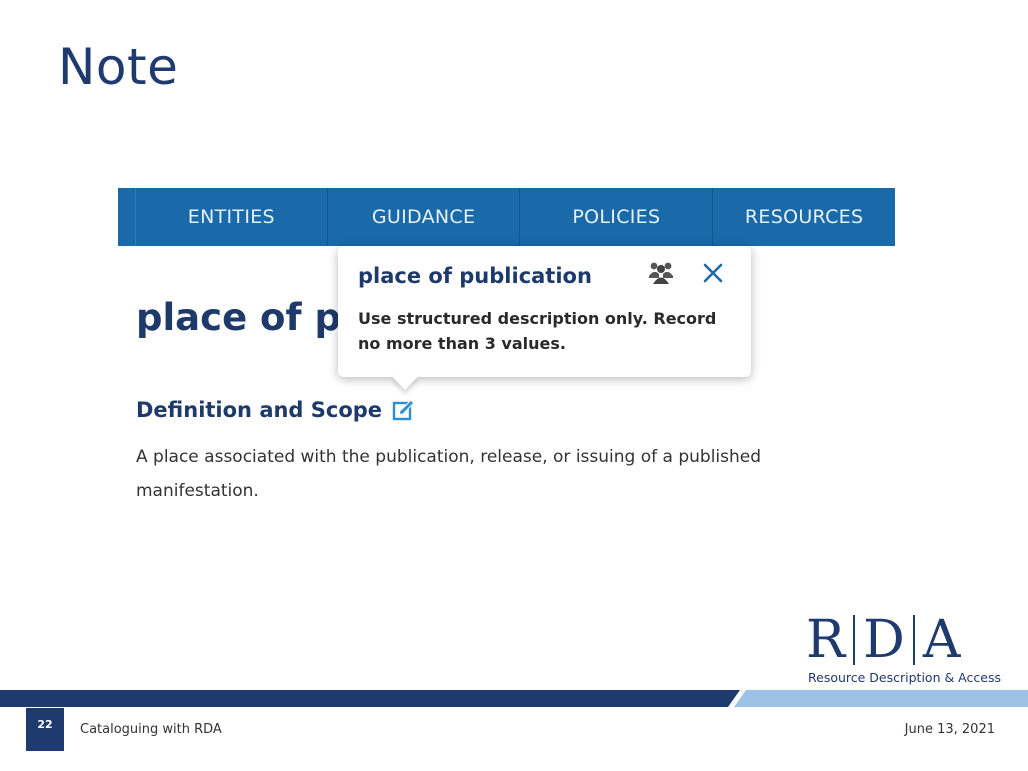  What do you see at coordinates (906, 640) in the screenshot?
I see `rda-logo-mark: R D A` at bounding box center [906, 640].